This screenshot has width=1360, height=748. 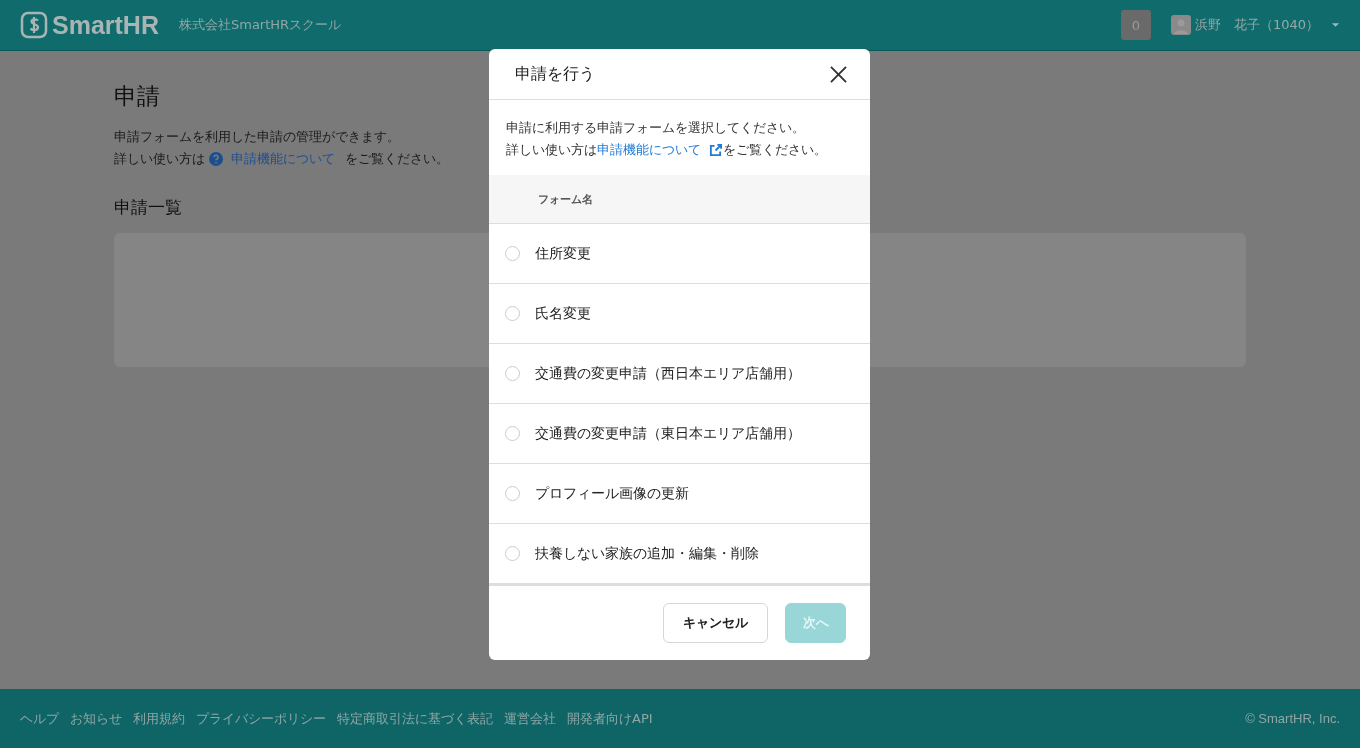 I want to click on form-name: 住所変更, so click(x=563, y=253).